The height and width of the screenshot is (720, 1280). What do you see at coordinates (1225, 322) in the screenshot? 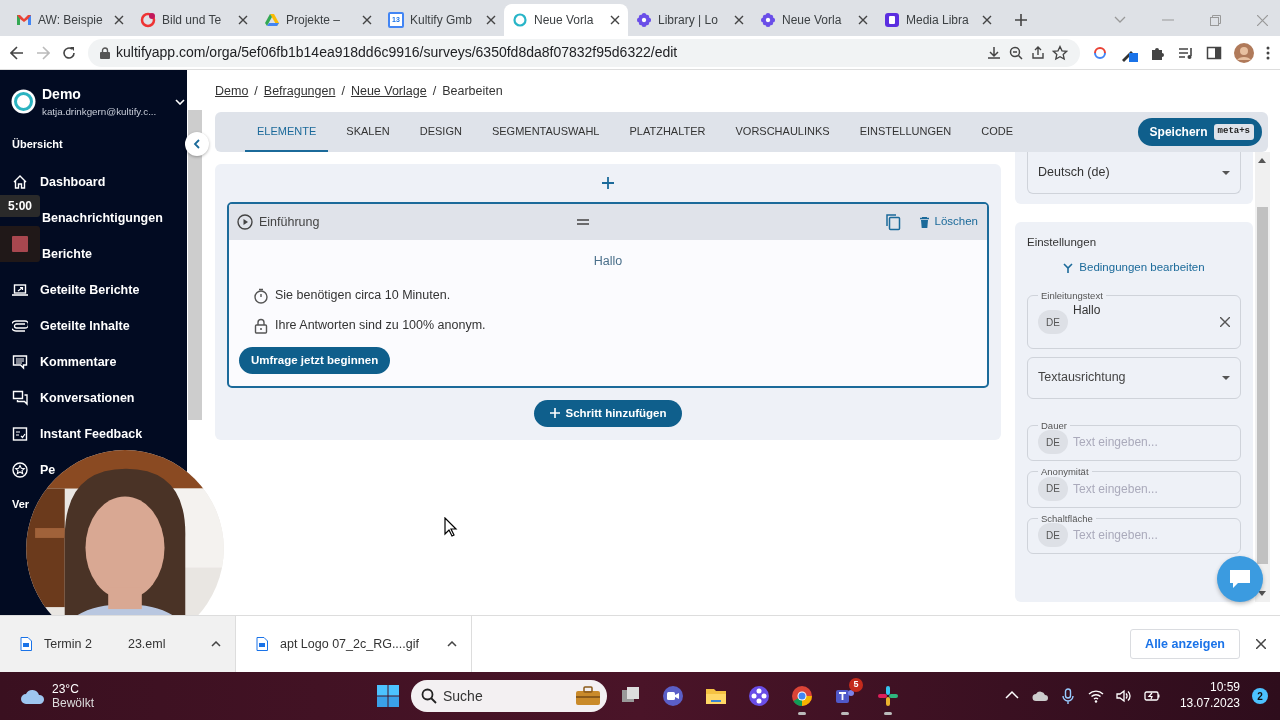
I see `clear-icon` at bounding box center [1225, 322].